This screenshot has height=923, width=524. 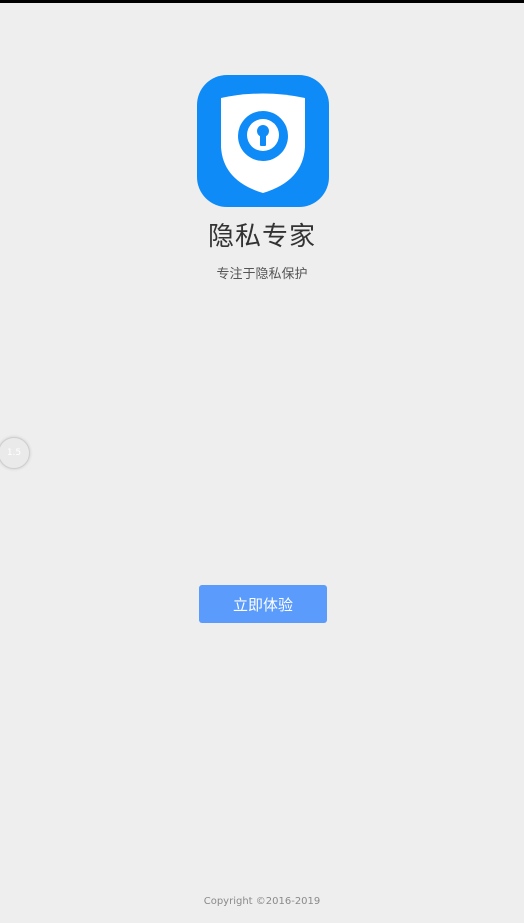 I want to click on app-logo, so click(x=263, y=141).